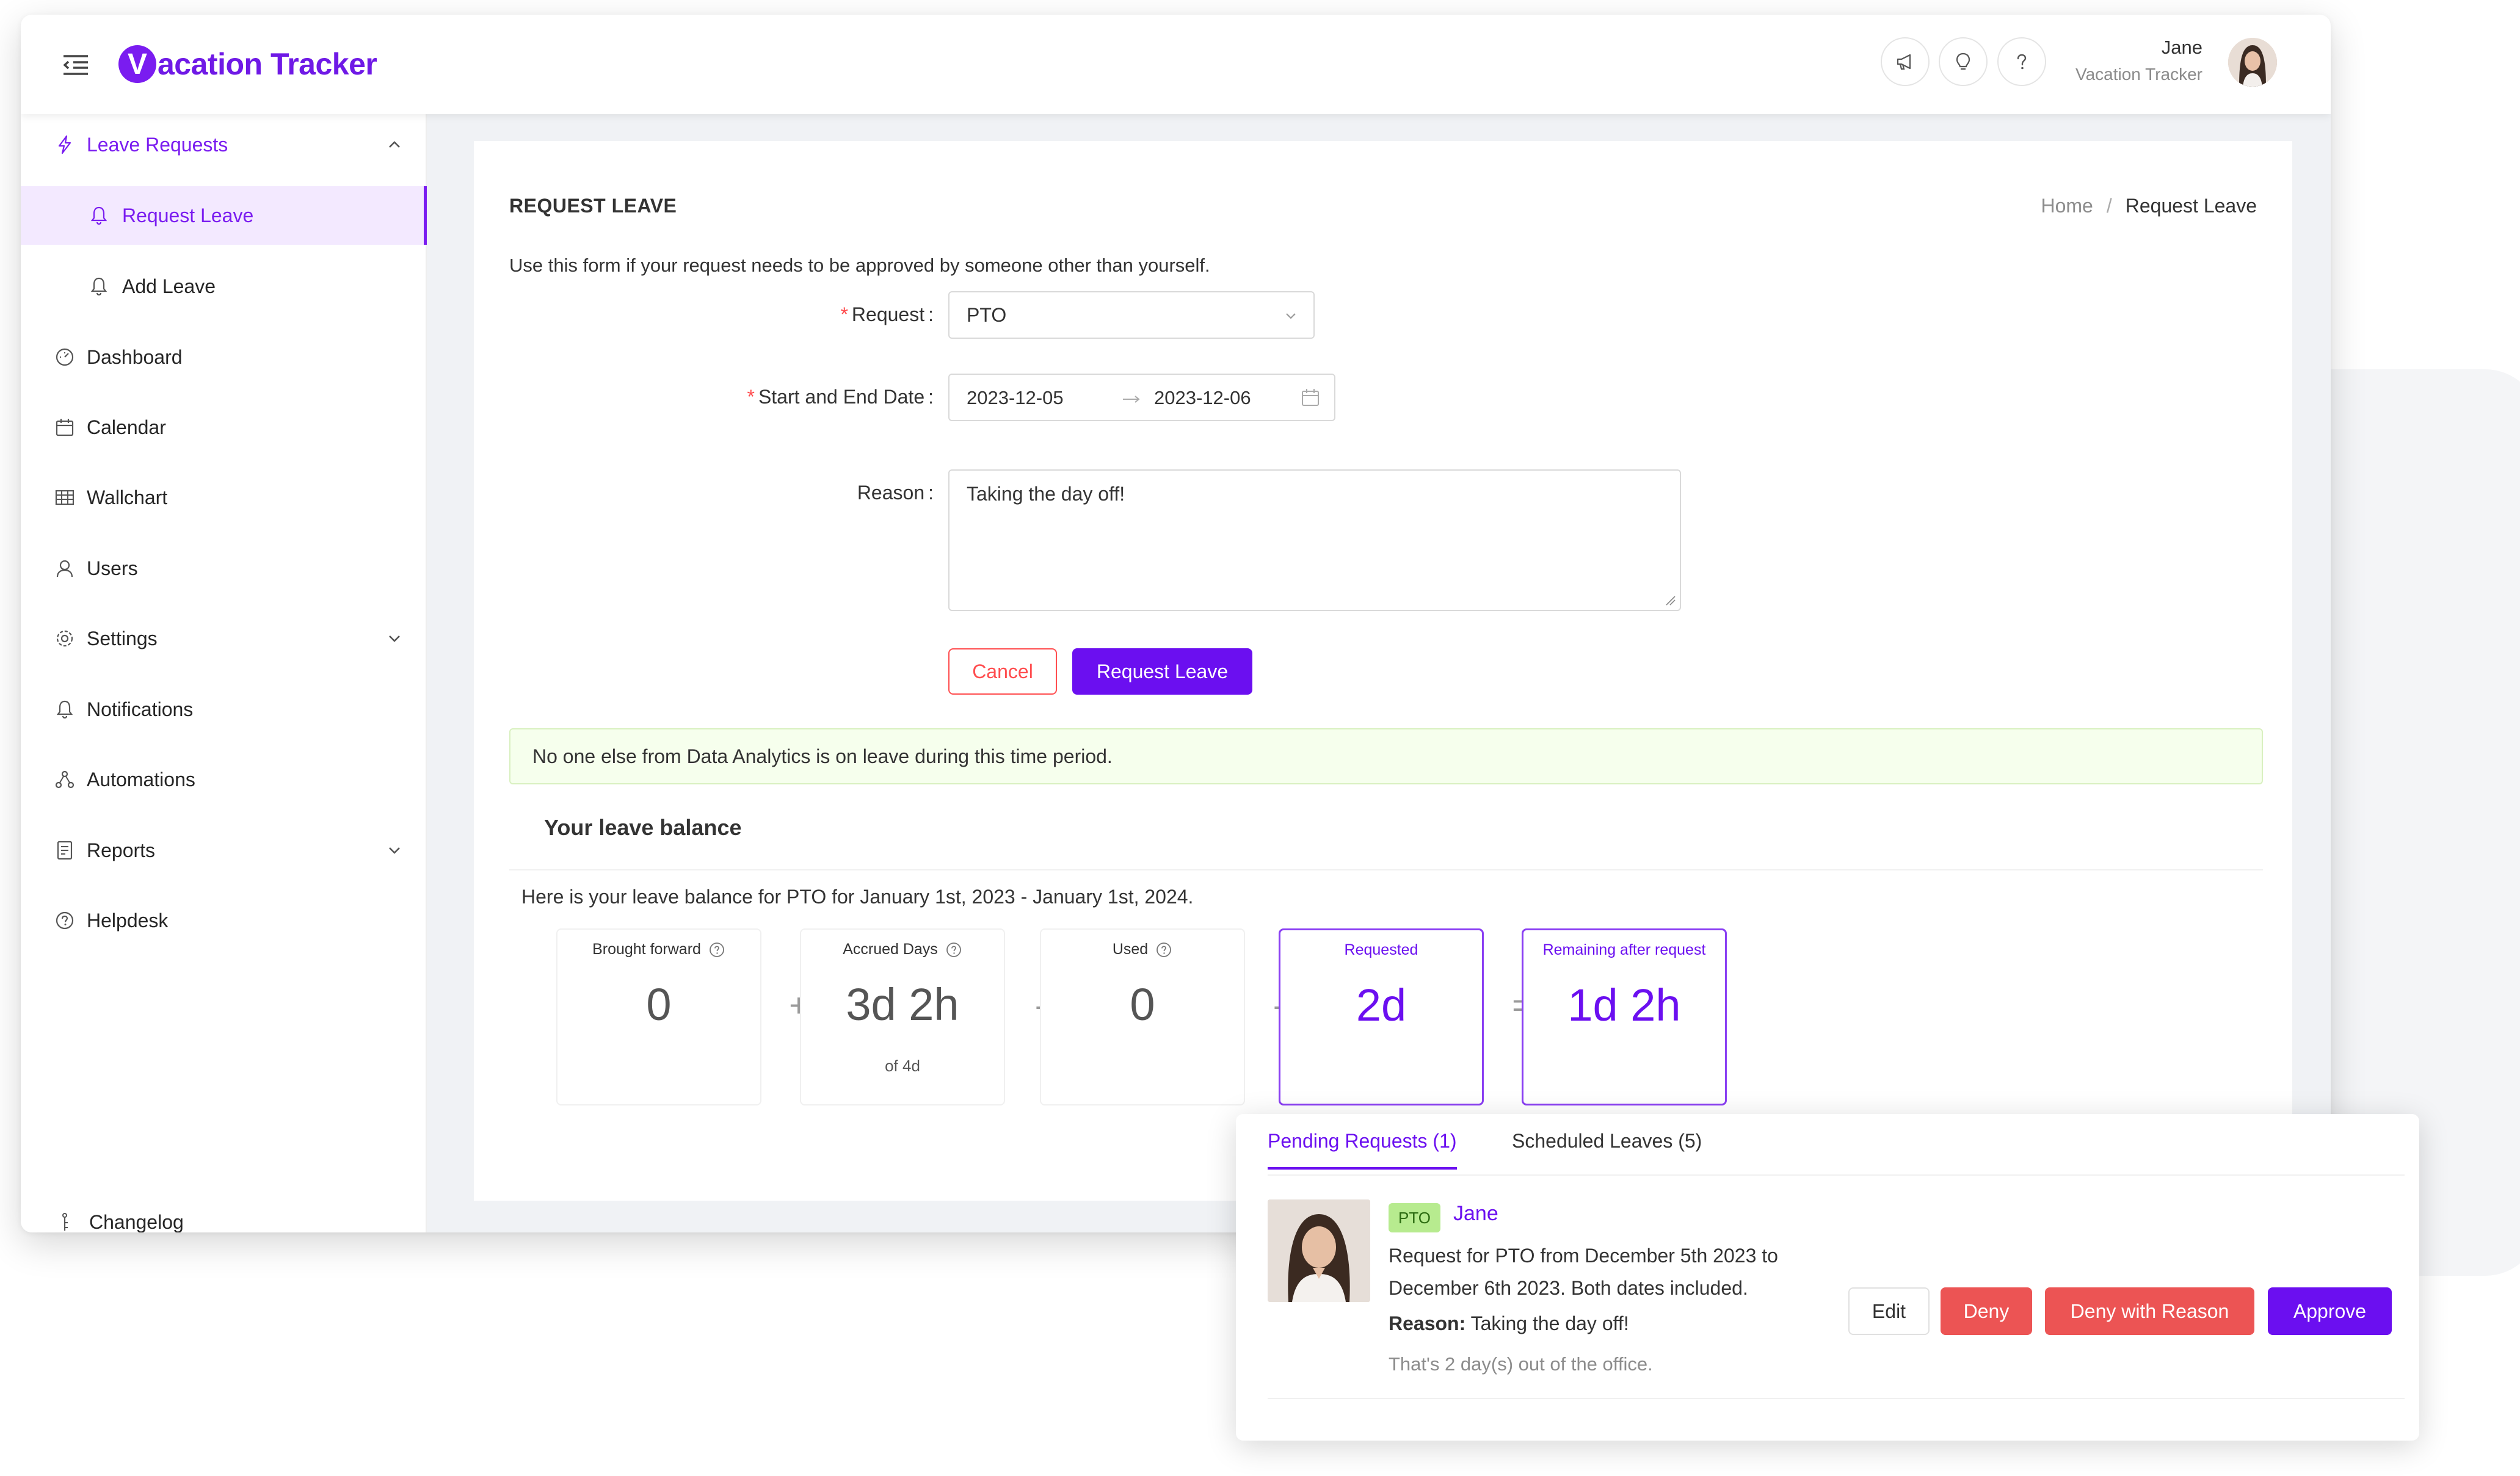 This screenshot has width=2520, height=1476. Describe the element at coordinates (1363, 1150) in the screenshot. I see `tab-pending-requests: Pending Requests (1)` at that location.